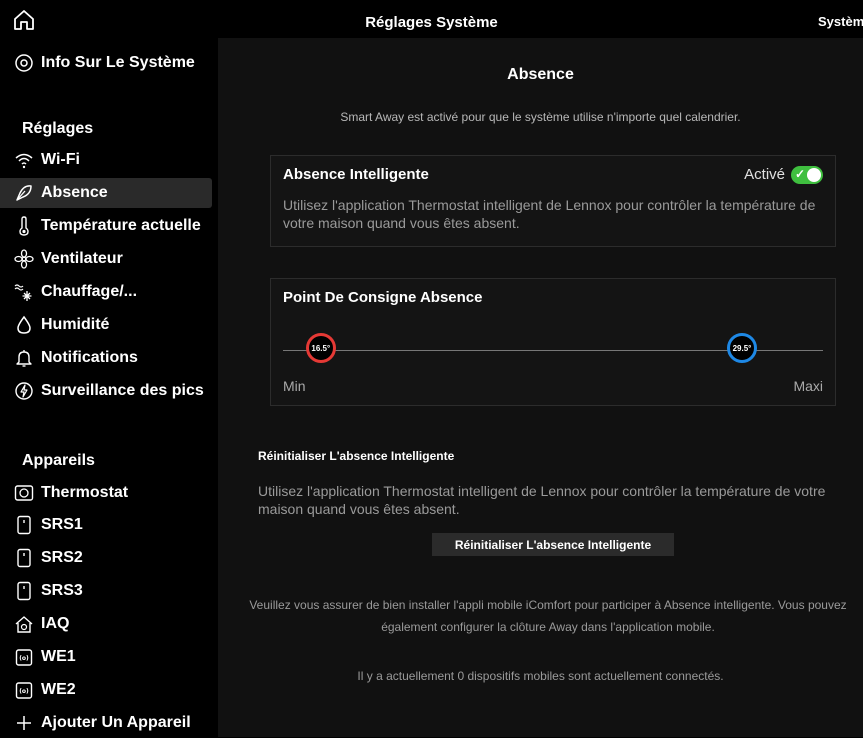 This screenshot has width=863, height=738. Describe the element at coordinates (24, 493) in the screenshot. I see `thermostat-icon` at that location.